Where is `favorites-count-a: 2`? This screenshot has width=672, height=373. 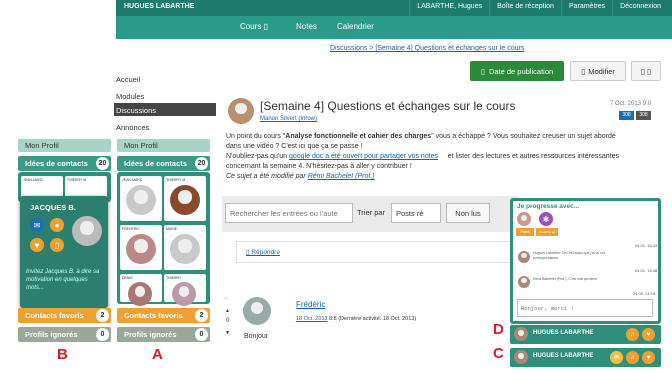
favorites-count-a: 2 is located at coordinates (201, 315).